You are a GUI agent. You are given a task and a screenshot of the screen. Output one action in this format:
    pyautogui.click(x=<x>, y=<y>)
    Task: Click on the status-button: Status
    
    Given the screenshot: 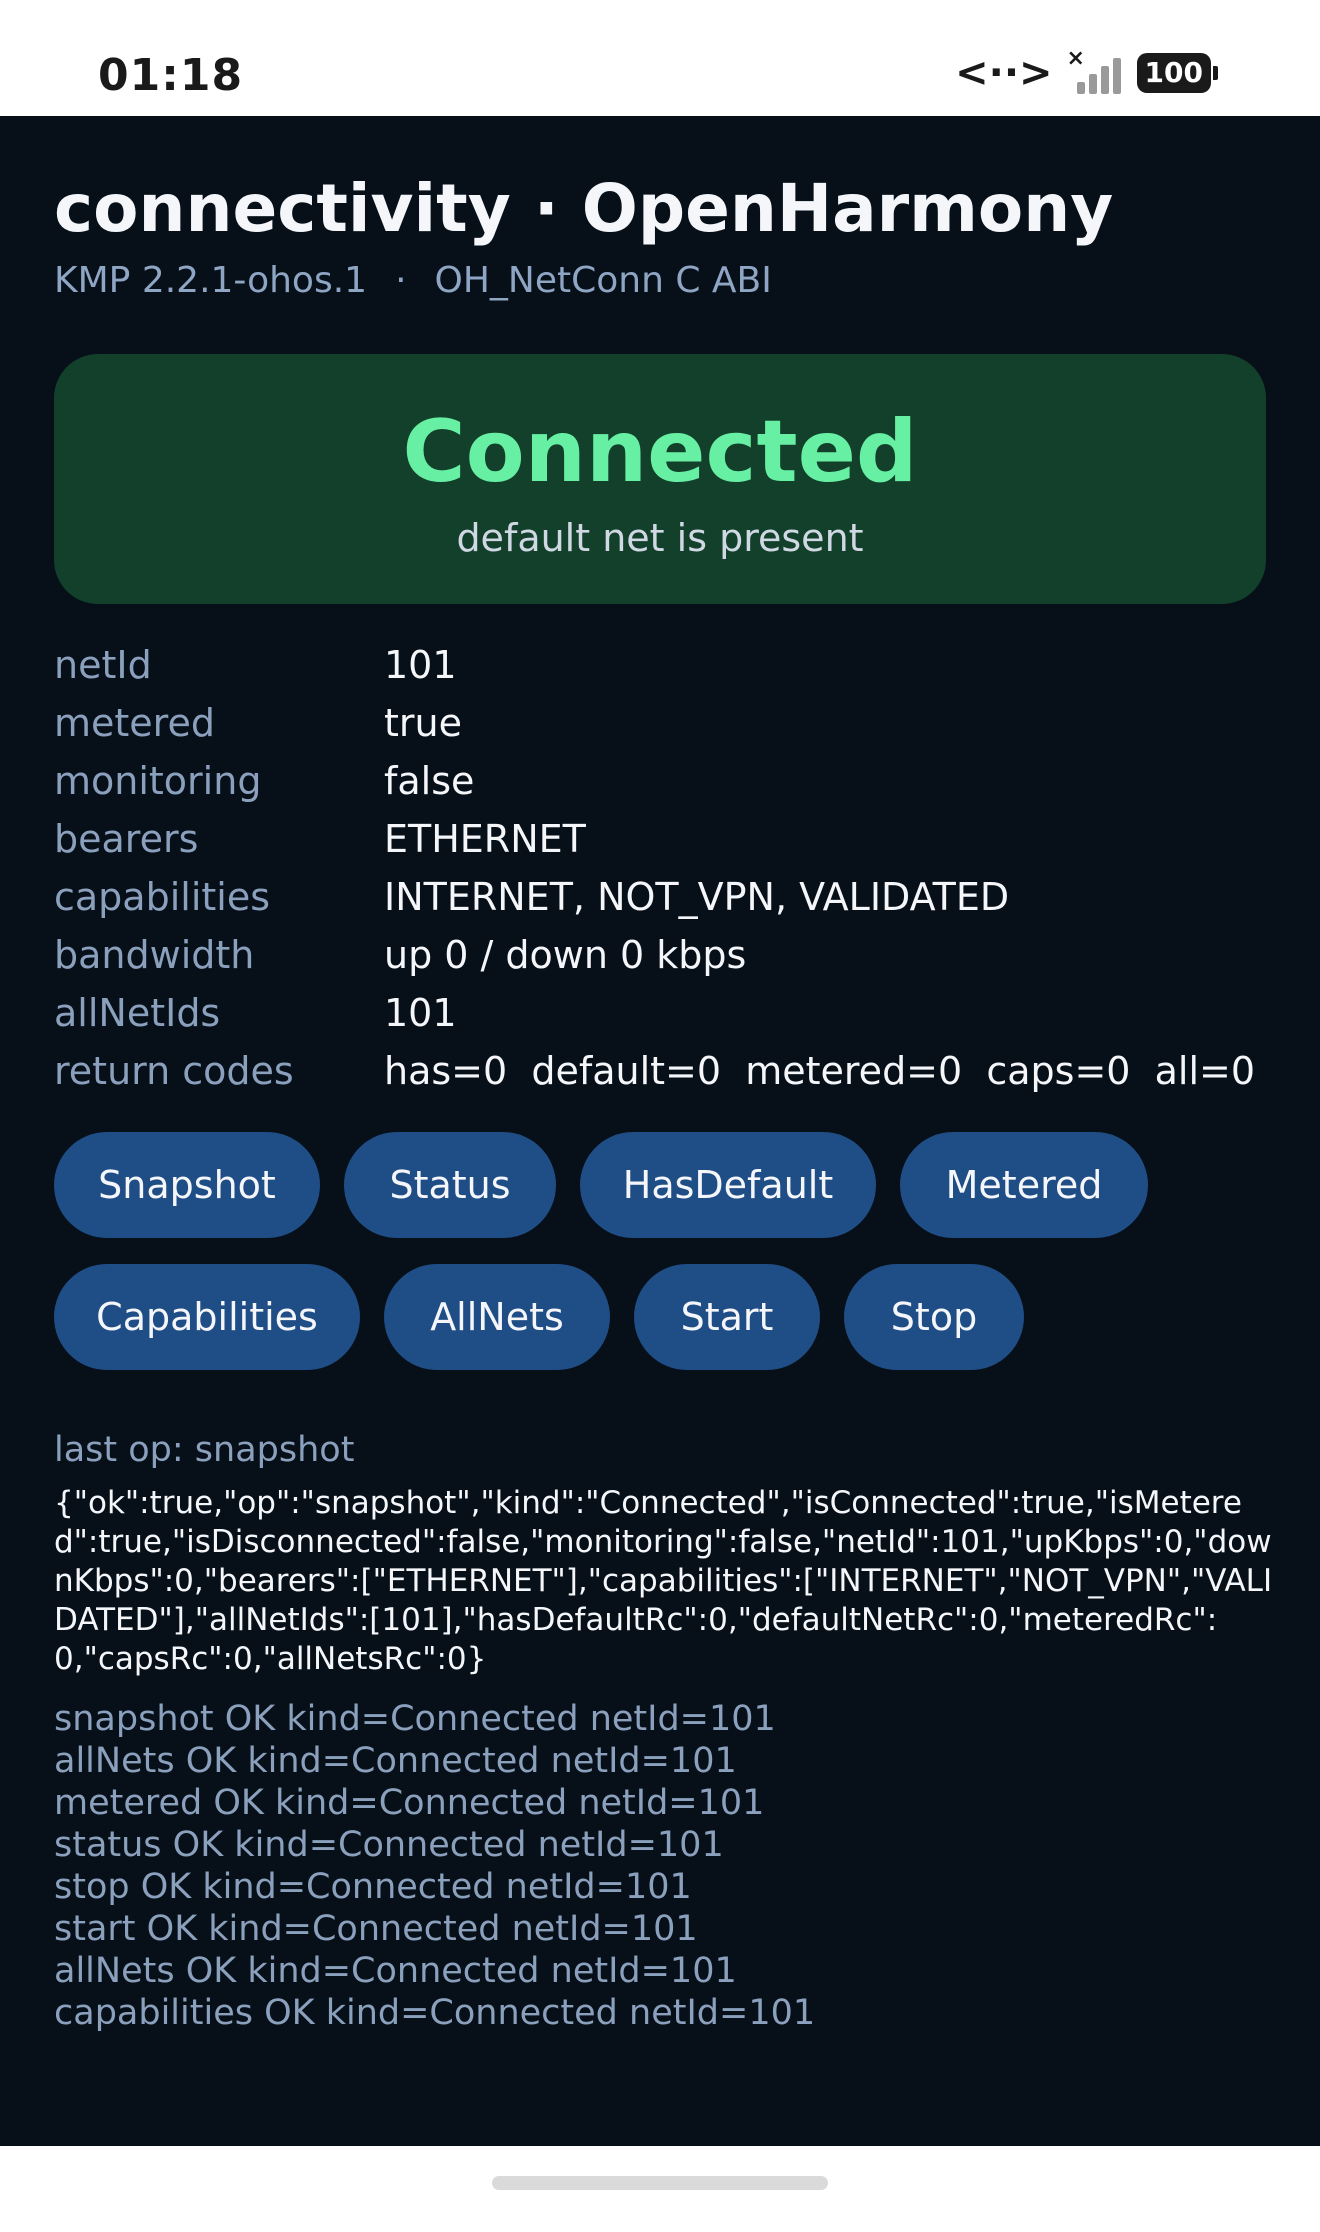 What is the action you would take?
    pyautogui.click(x=450, y=1185)
    